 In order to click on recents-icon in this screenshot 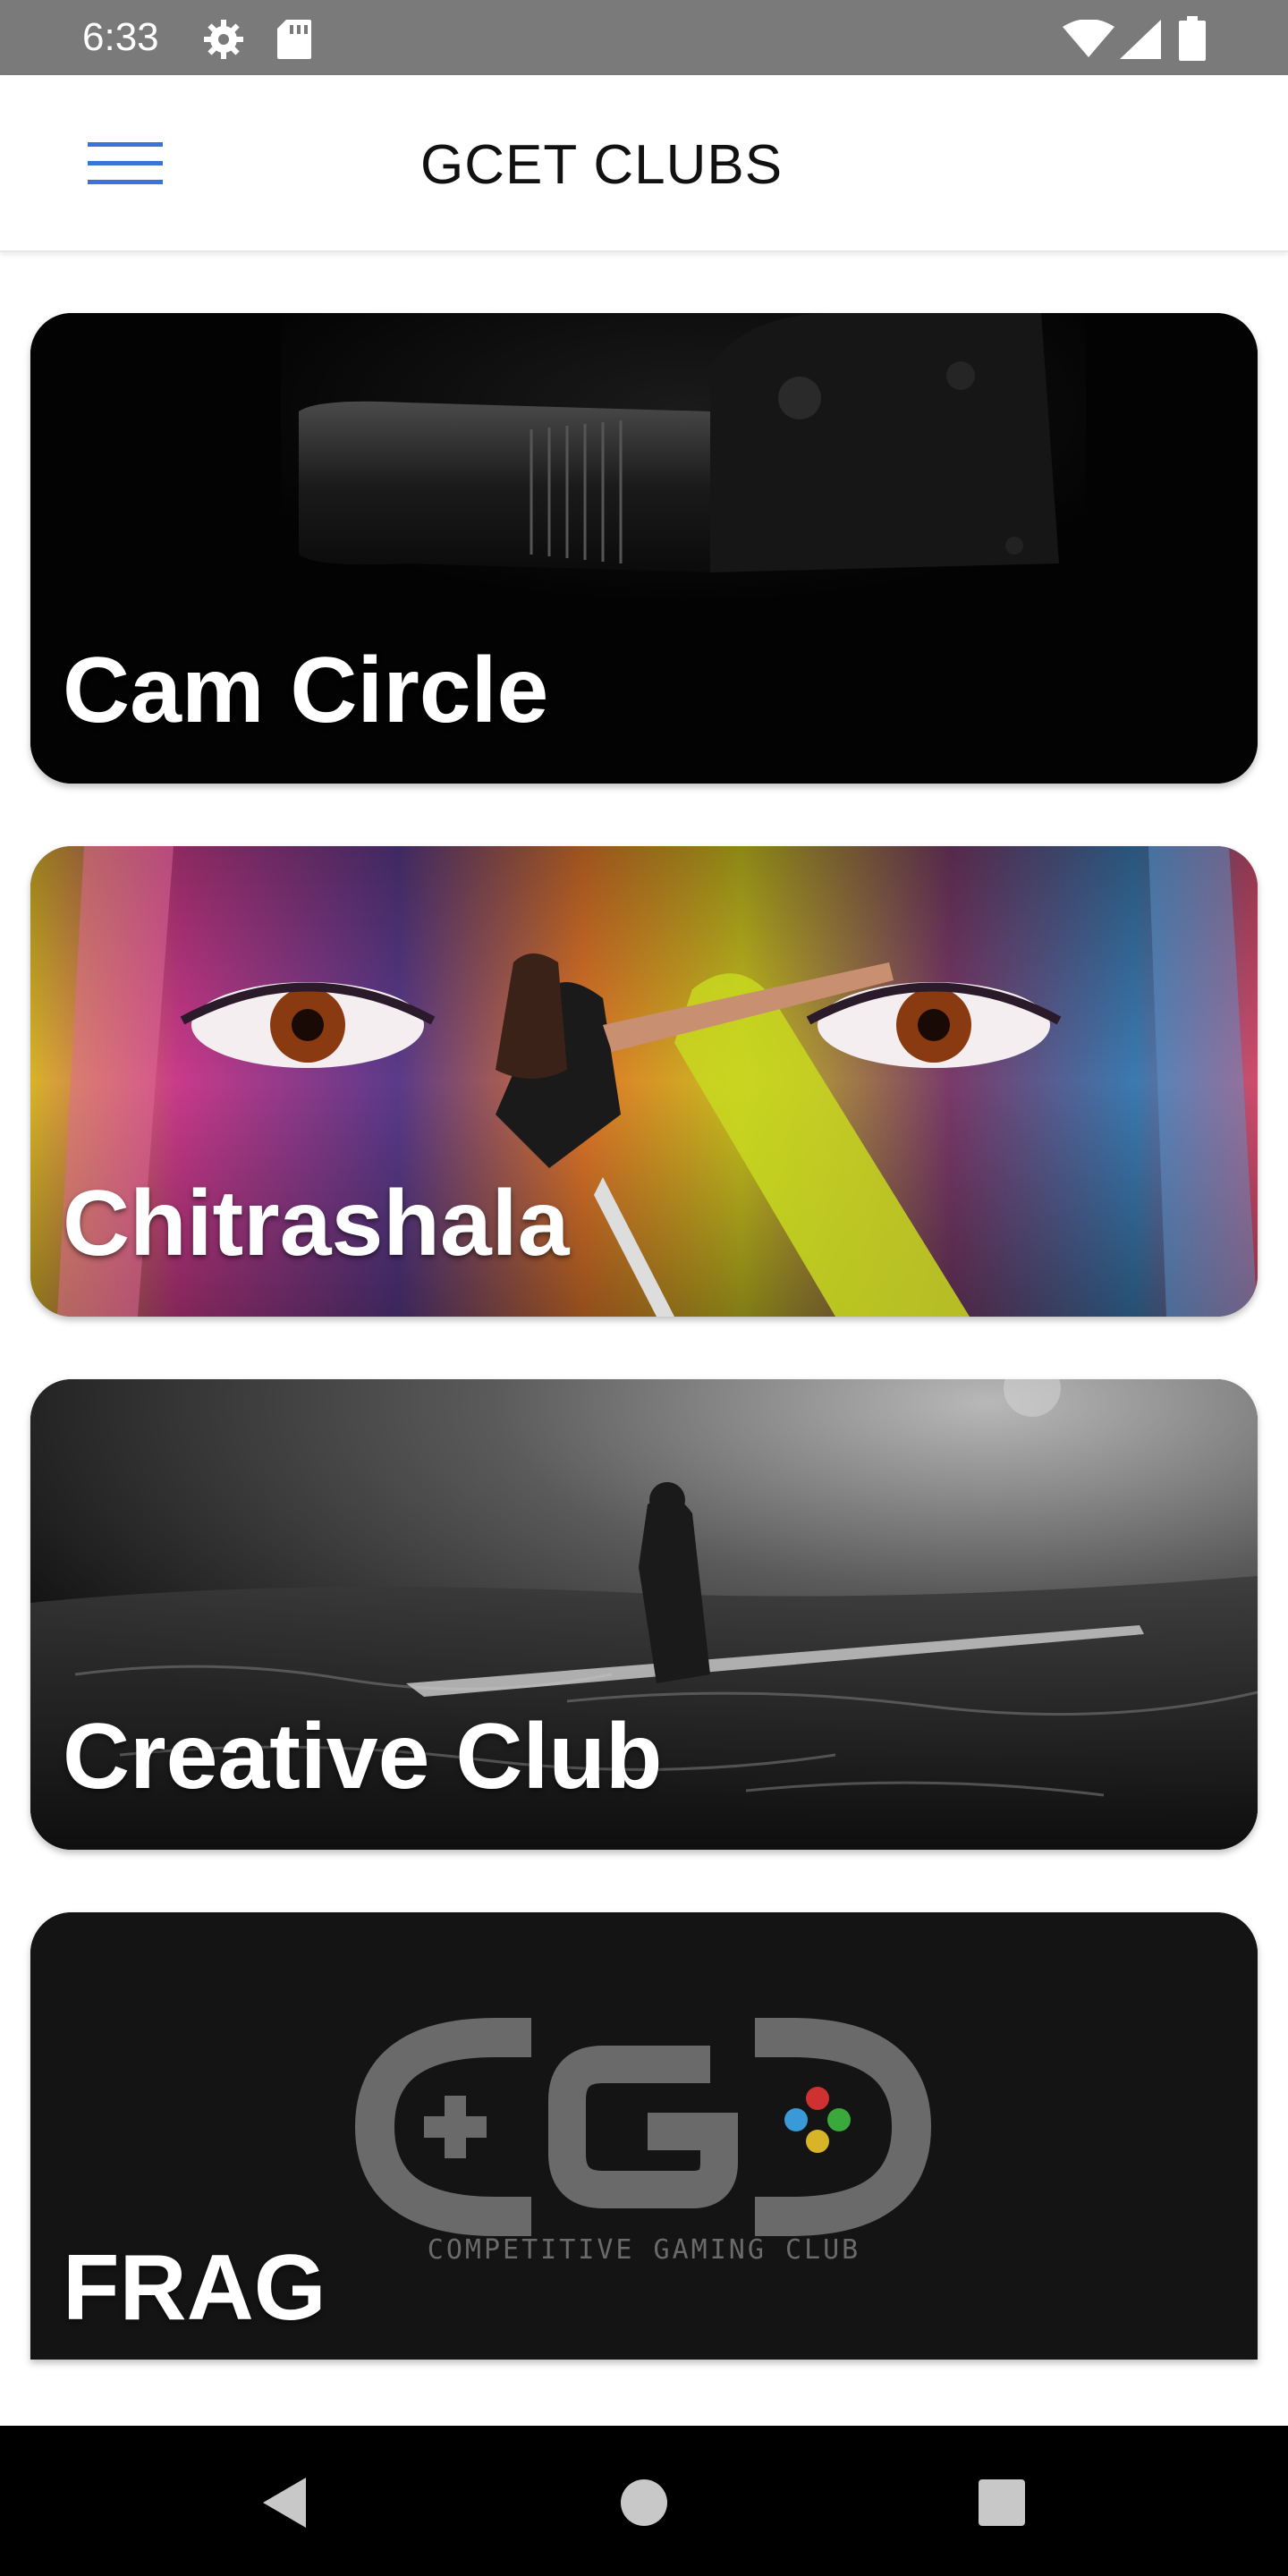, I will do `click(1002, 2502)`.